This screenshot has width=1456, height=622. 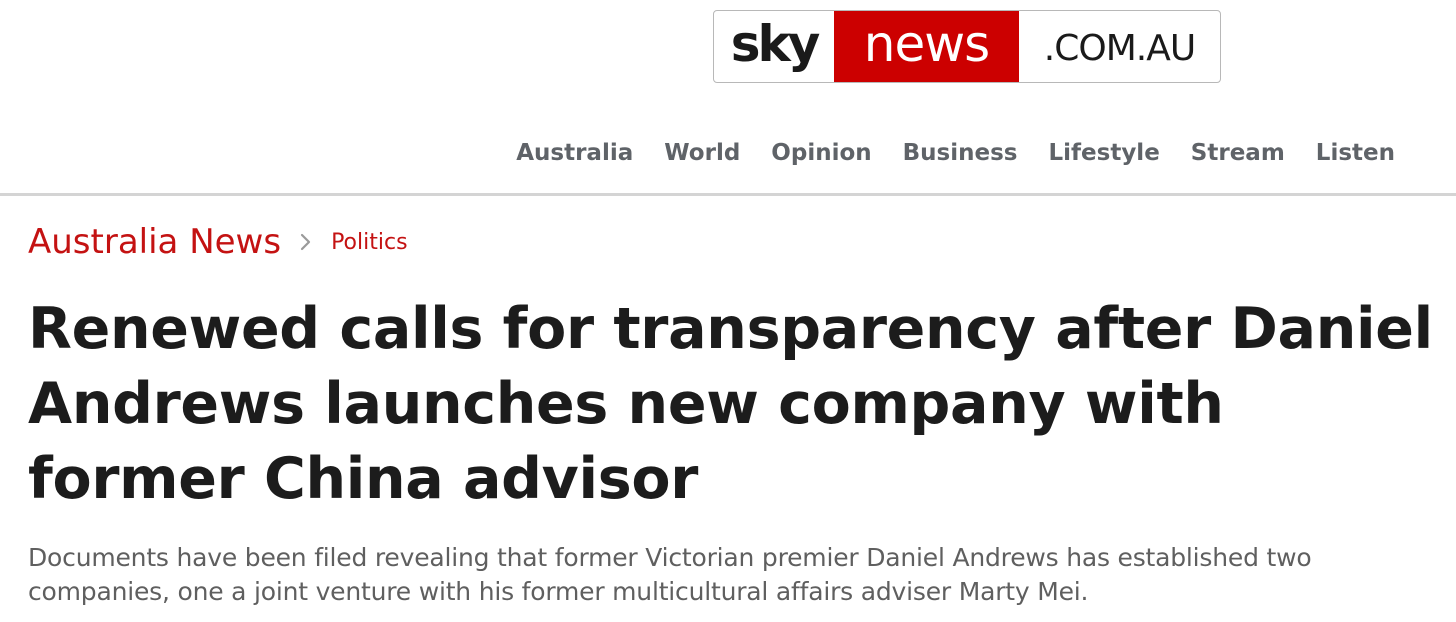 What do you see at coordinates (1119, 48) in the screenshot?
I see `logo-domain-text: .COM.AU` at bounding box center [1119, 48].